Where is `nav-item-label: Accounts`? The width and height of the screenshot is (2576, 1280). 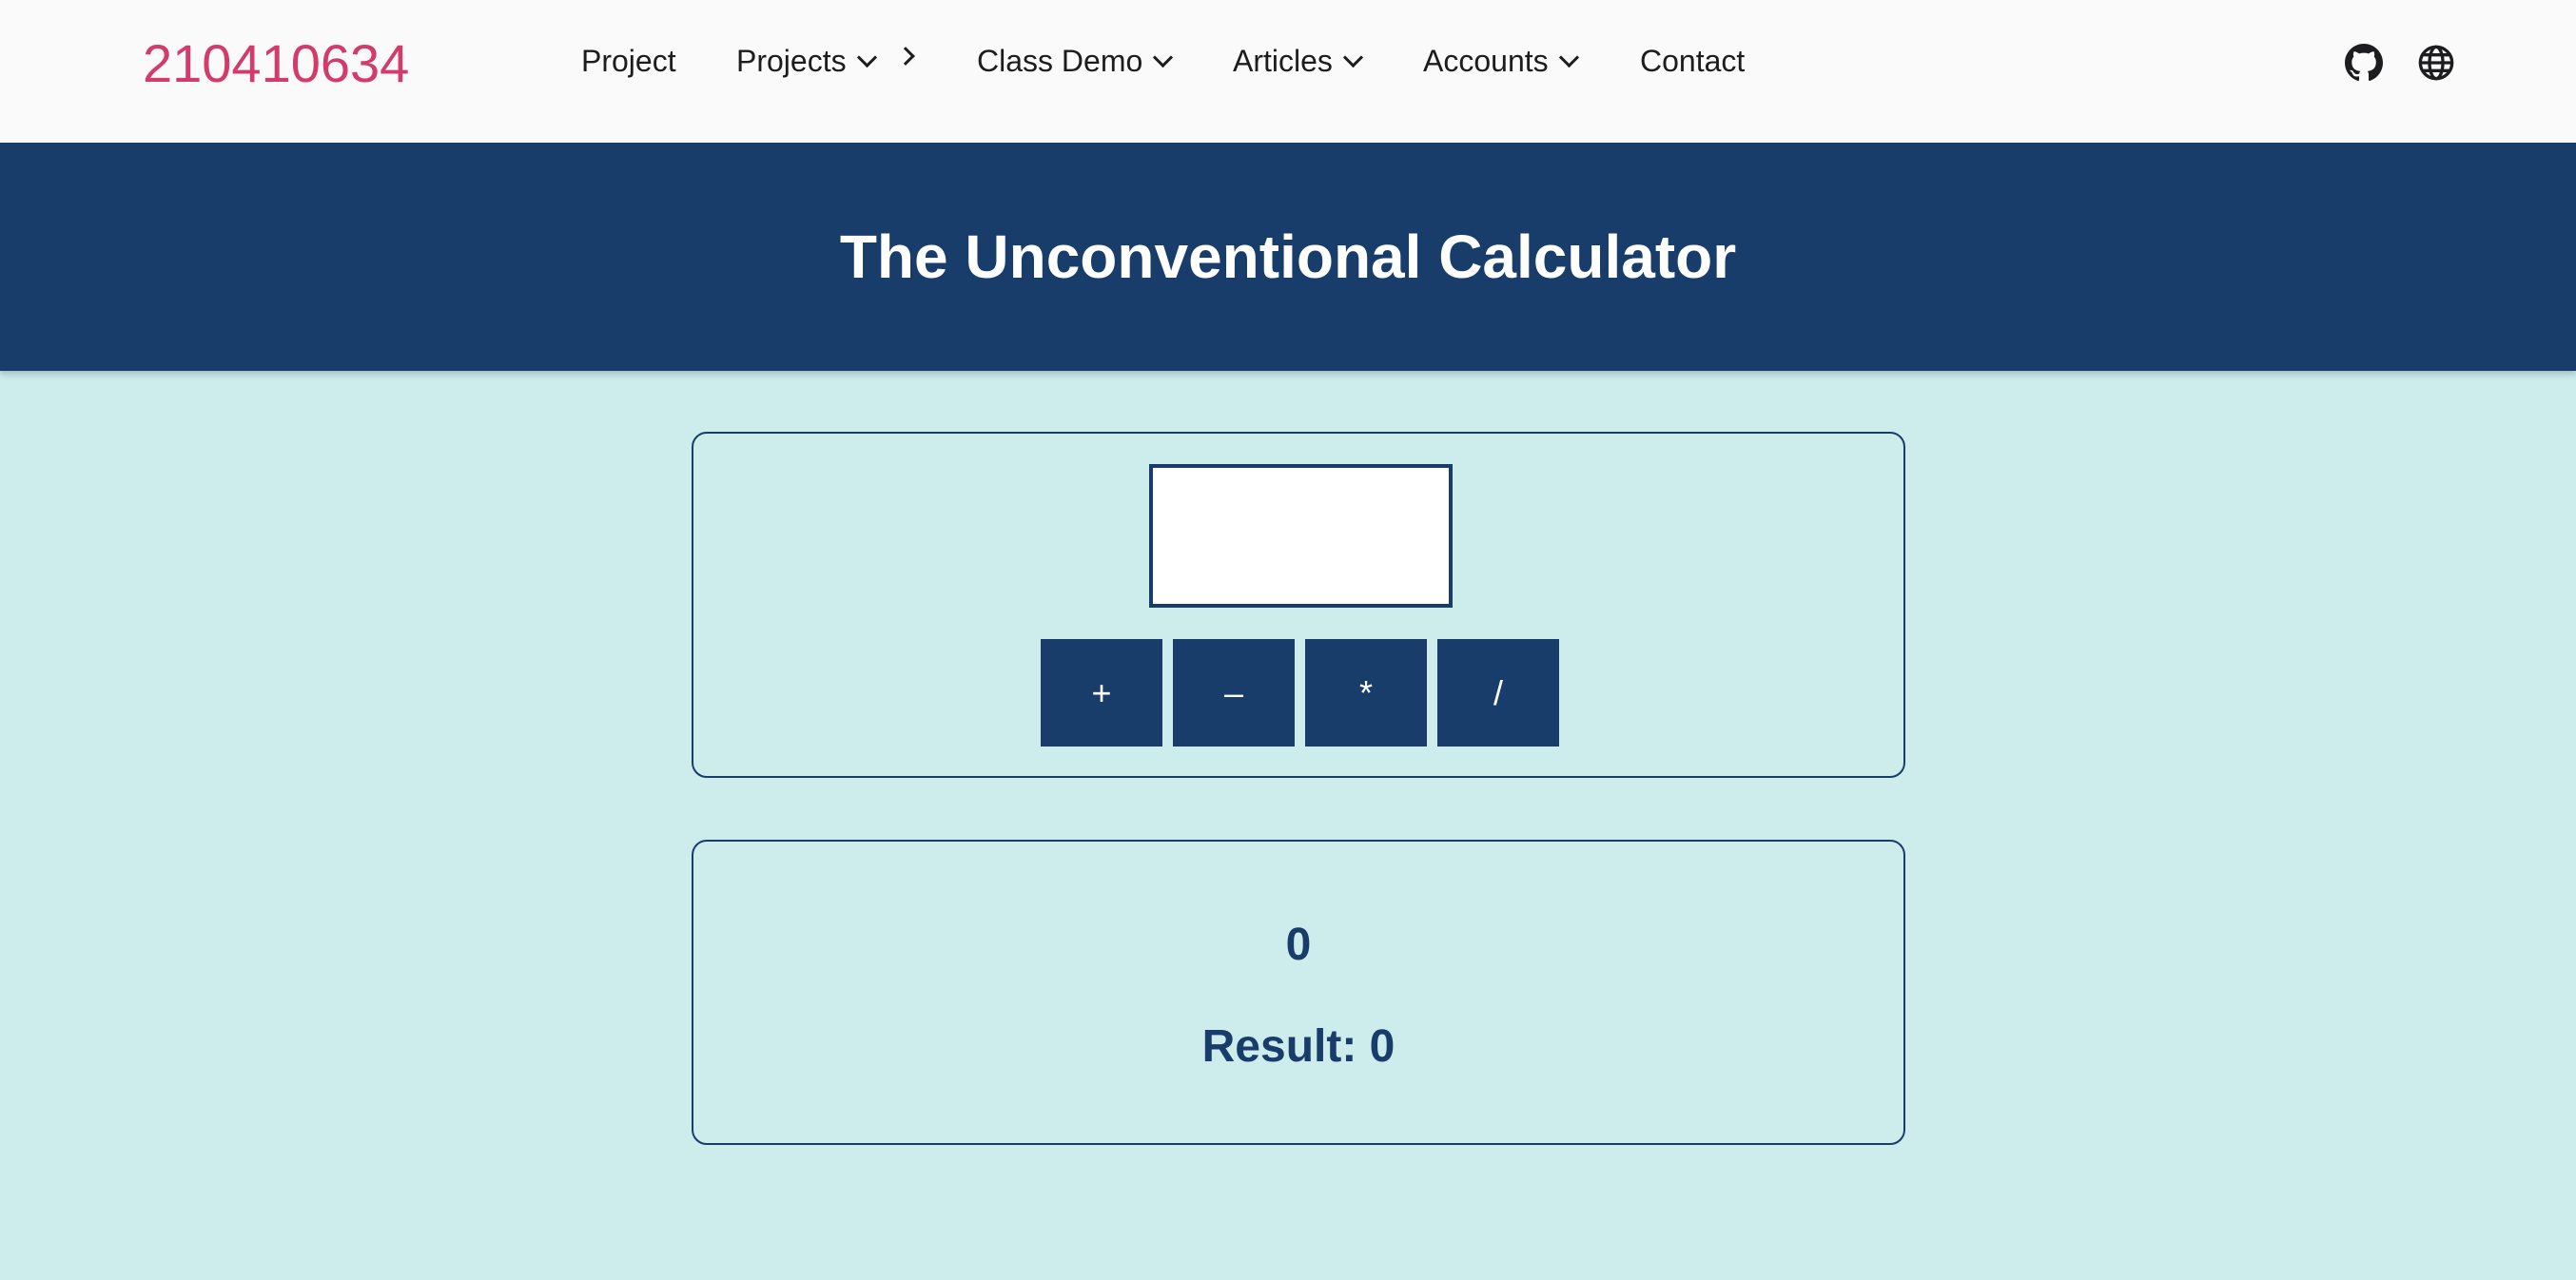
nav-item-label: Accounts is located at coordinates (1486, 61).